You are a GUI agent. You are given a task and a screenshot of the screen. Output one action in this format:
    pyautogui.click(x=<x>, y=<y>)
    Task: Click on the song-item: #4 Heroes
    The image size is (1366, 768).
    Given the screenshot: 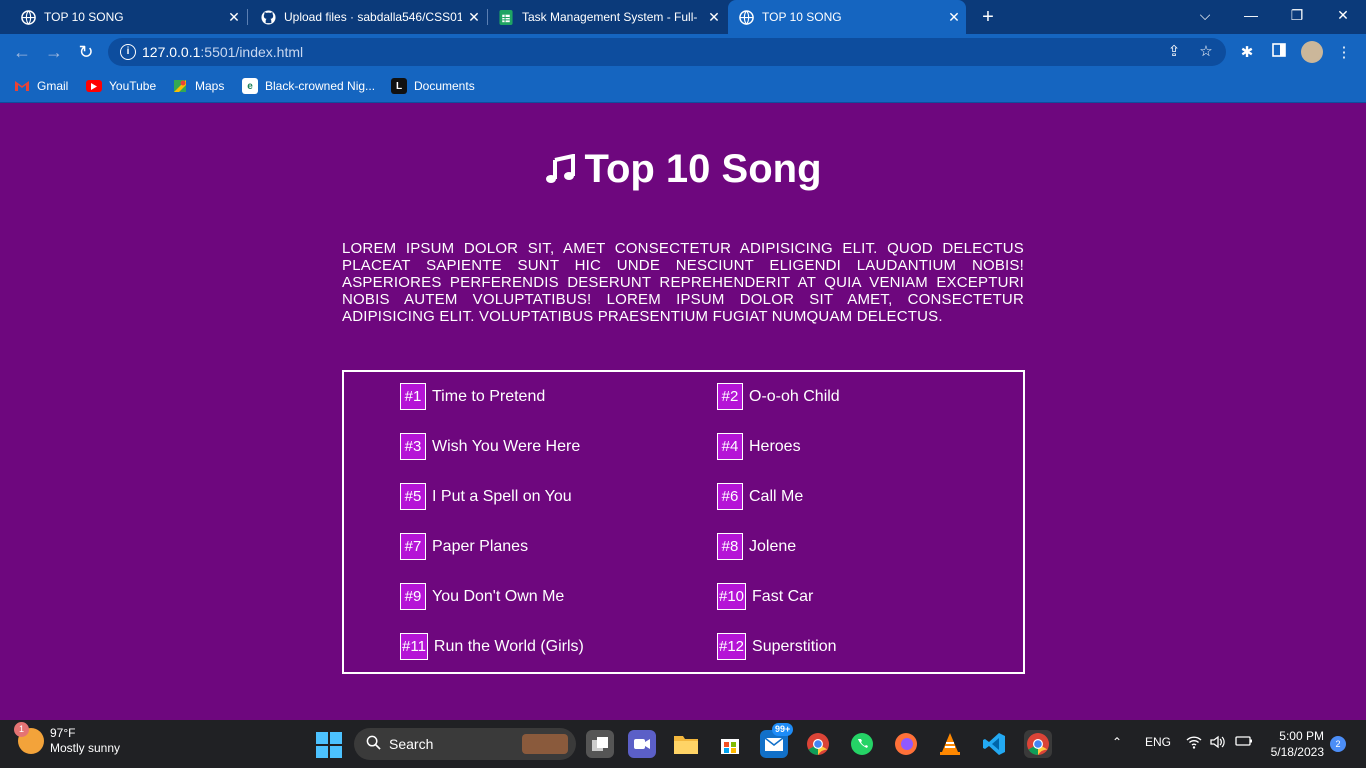 What is the action you would take?
    pyautogui.click(x=759, y=446)
    